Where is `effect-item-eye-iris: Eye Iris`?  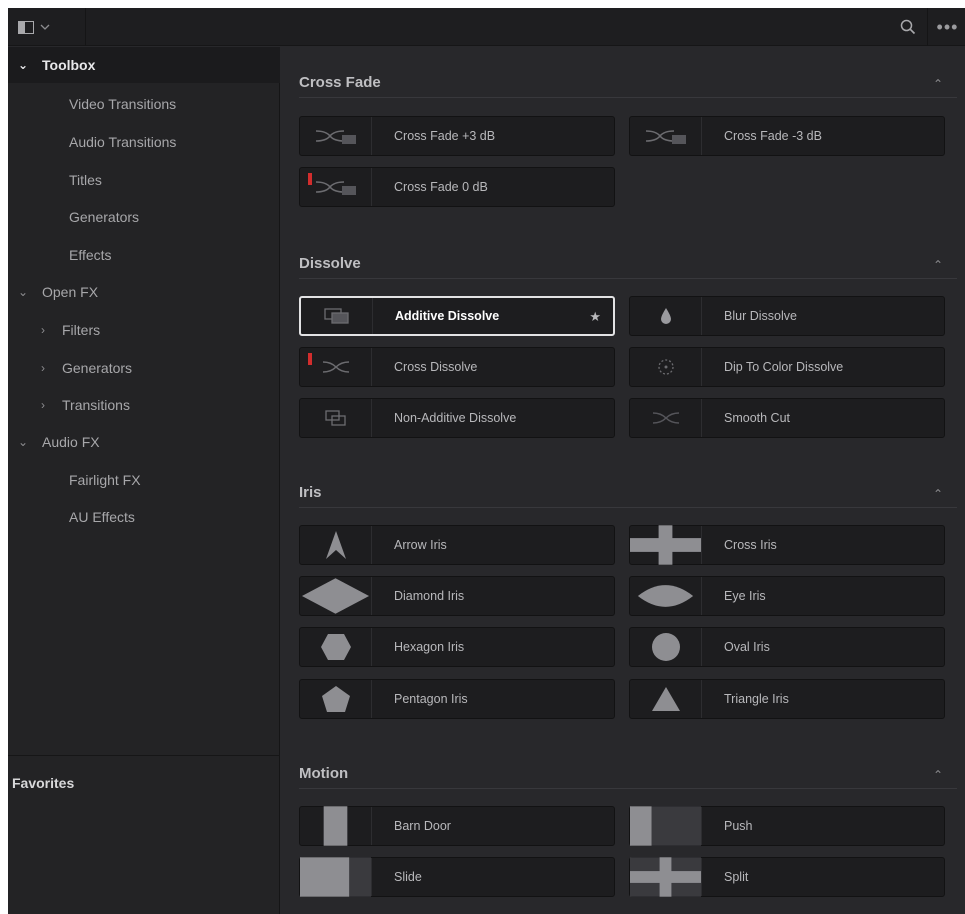 effect-item-eye-iris: Eye Iris is located at coordinates (787, 596).